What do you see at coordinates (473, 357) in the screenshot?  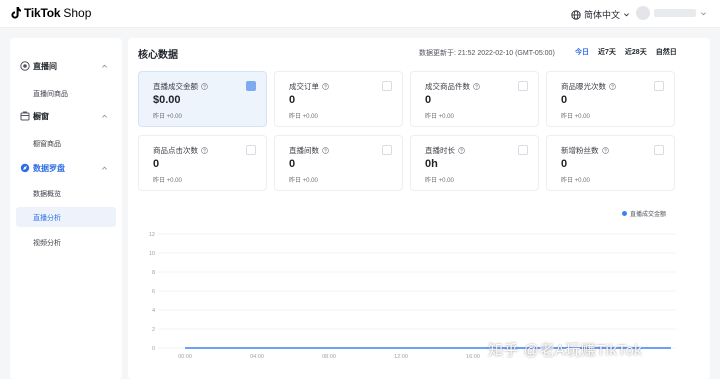 I see `x-tick-label: 16:00` at bounding box center [473, 357].